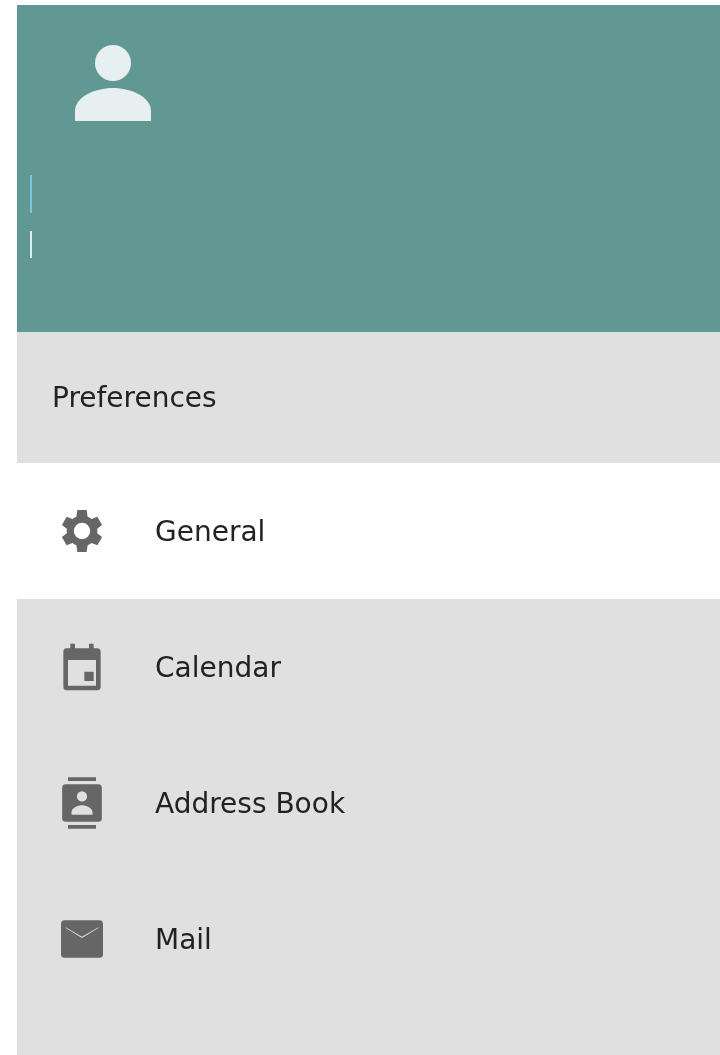 Image resolution: width=720 pixels, height=1055 pixels. Describe the element at coordinates (113, 83) in the screenshot. I see `person-icon` at that location.